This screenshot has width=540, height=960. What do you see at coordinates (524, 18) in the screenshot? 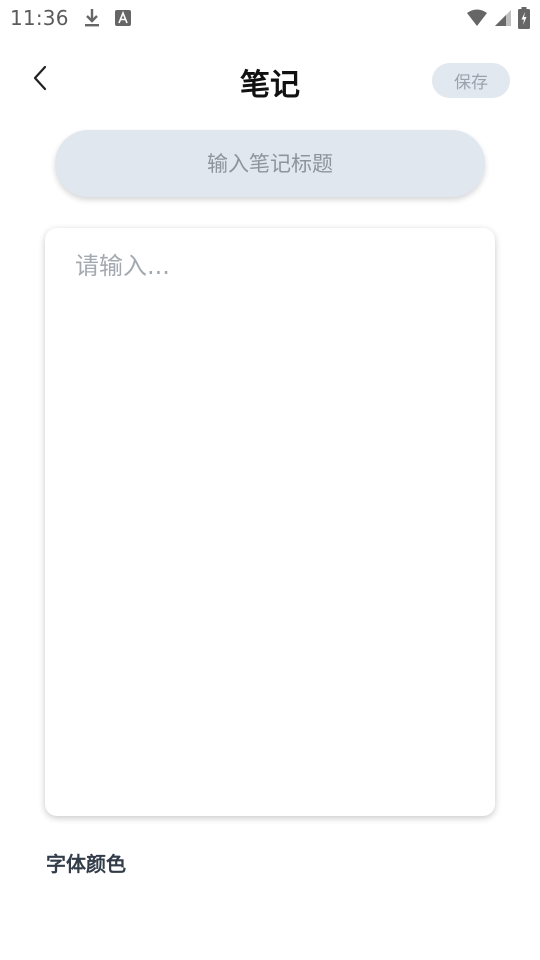
I see `battery-charging-icon` at bounding box center [524, 18].